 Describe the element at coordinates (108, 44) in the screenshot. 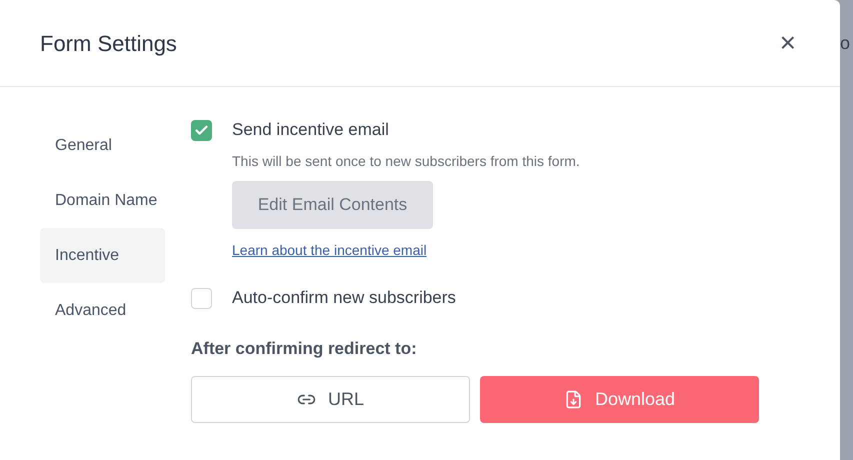

I see `dialog-title: Form Settings` at that location.